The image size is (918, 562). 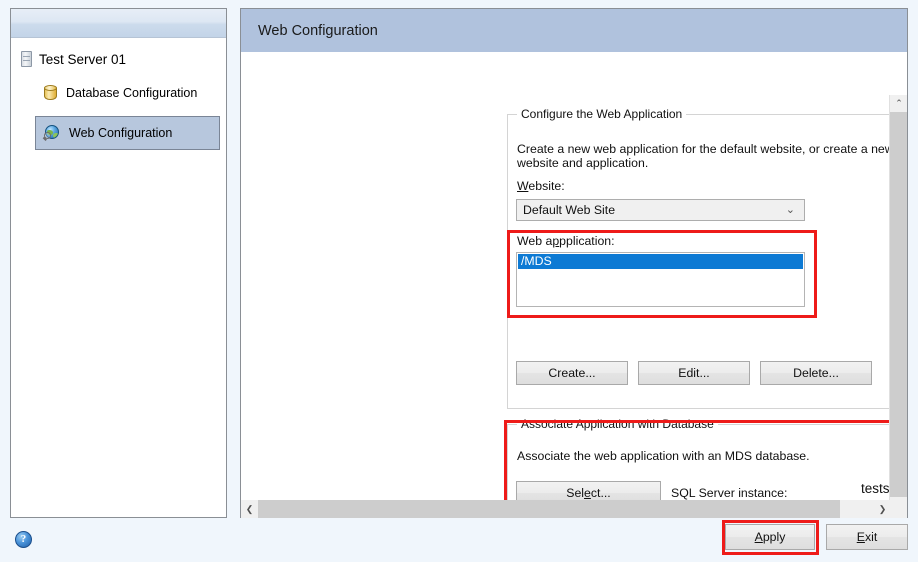 I want to click on sidebar-item-web-configuration-label: Web Configuration, so click(x=121, y=133).